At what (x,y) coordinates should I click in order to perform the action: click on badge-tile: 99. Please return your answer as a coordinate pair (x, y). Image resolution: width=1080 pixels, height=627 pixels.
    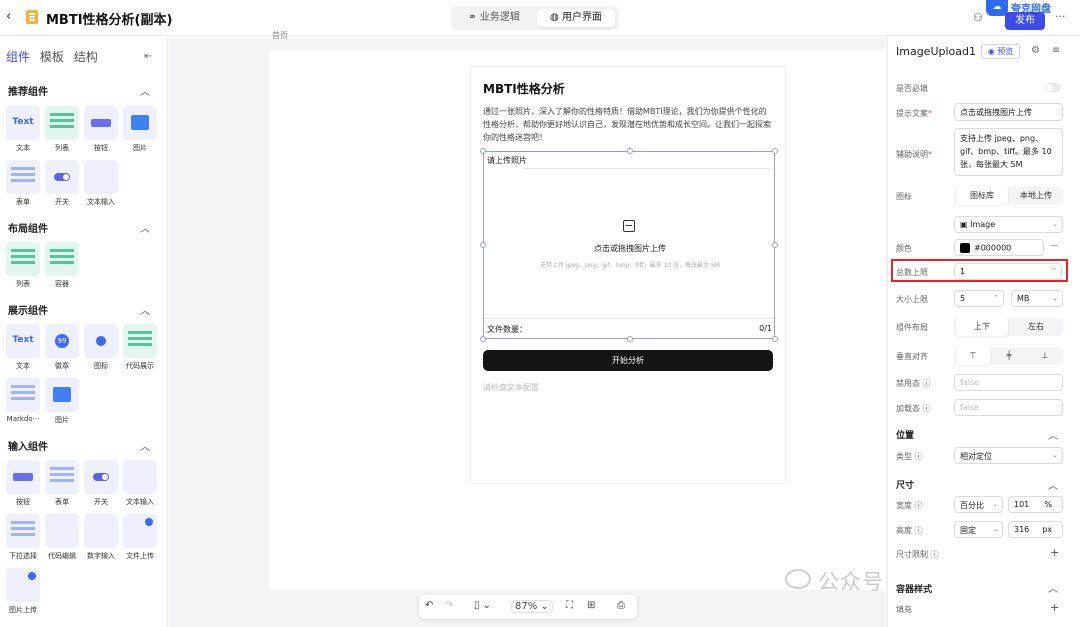
    Looking at the image, I should click on (62, 341).